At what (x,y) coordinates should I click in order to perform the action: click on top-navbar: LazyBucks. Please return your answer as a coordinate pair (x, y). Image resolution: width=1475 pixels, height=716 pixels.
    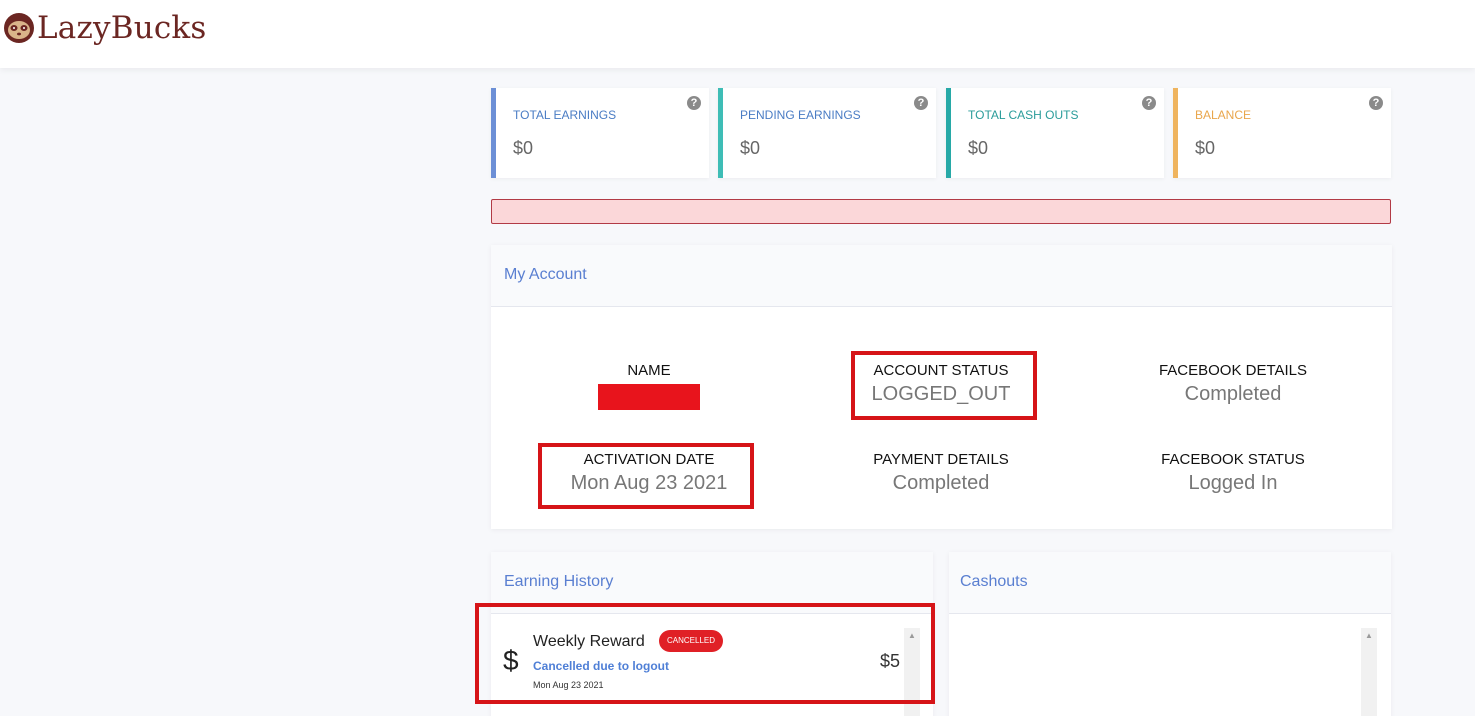
    Looking at the image, I should click on (737, 34).